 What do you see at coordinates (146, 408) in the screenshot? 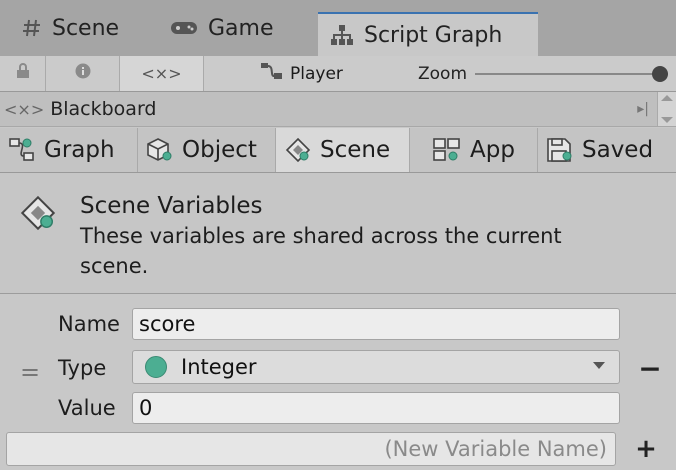
I see `value-value: 0` at bounding box center [146, 408].